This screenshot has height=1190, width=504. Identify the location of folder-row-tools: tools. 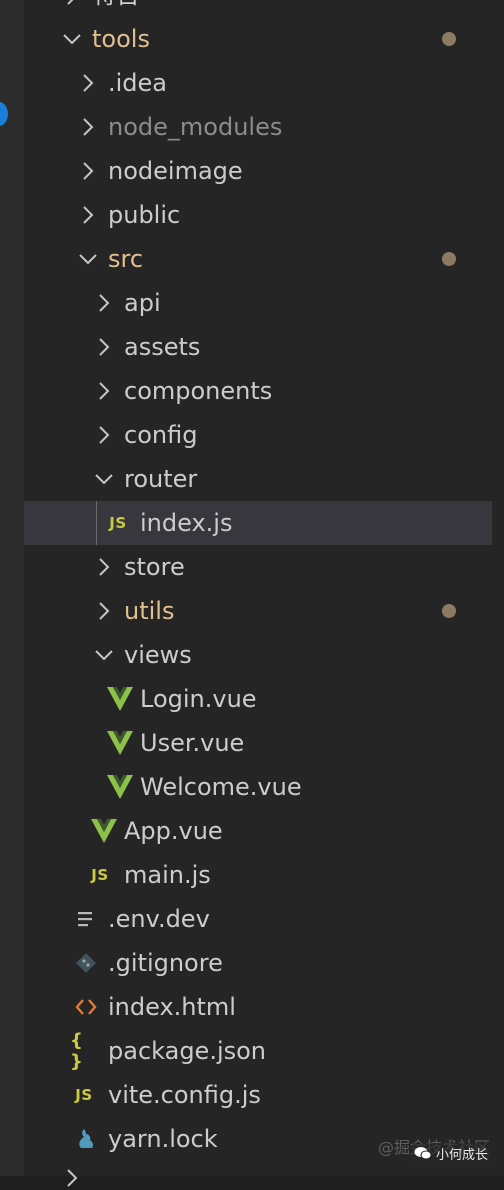
(258, 39).